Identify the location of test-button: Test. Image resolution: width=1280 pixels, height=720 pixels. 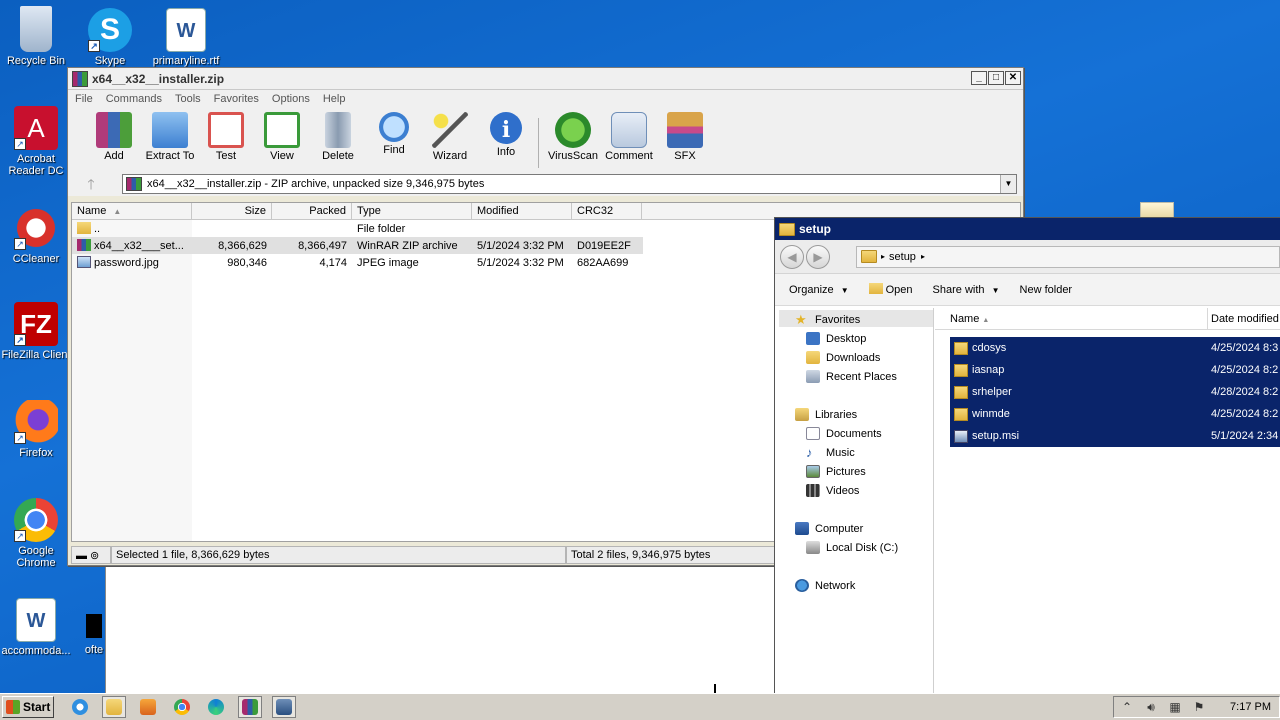
(226, 137).